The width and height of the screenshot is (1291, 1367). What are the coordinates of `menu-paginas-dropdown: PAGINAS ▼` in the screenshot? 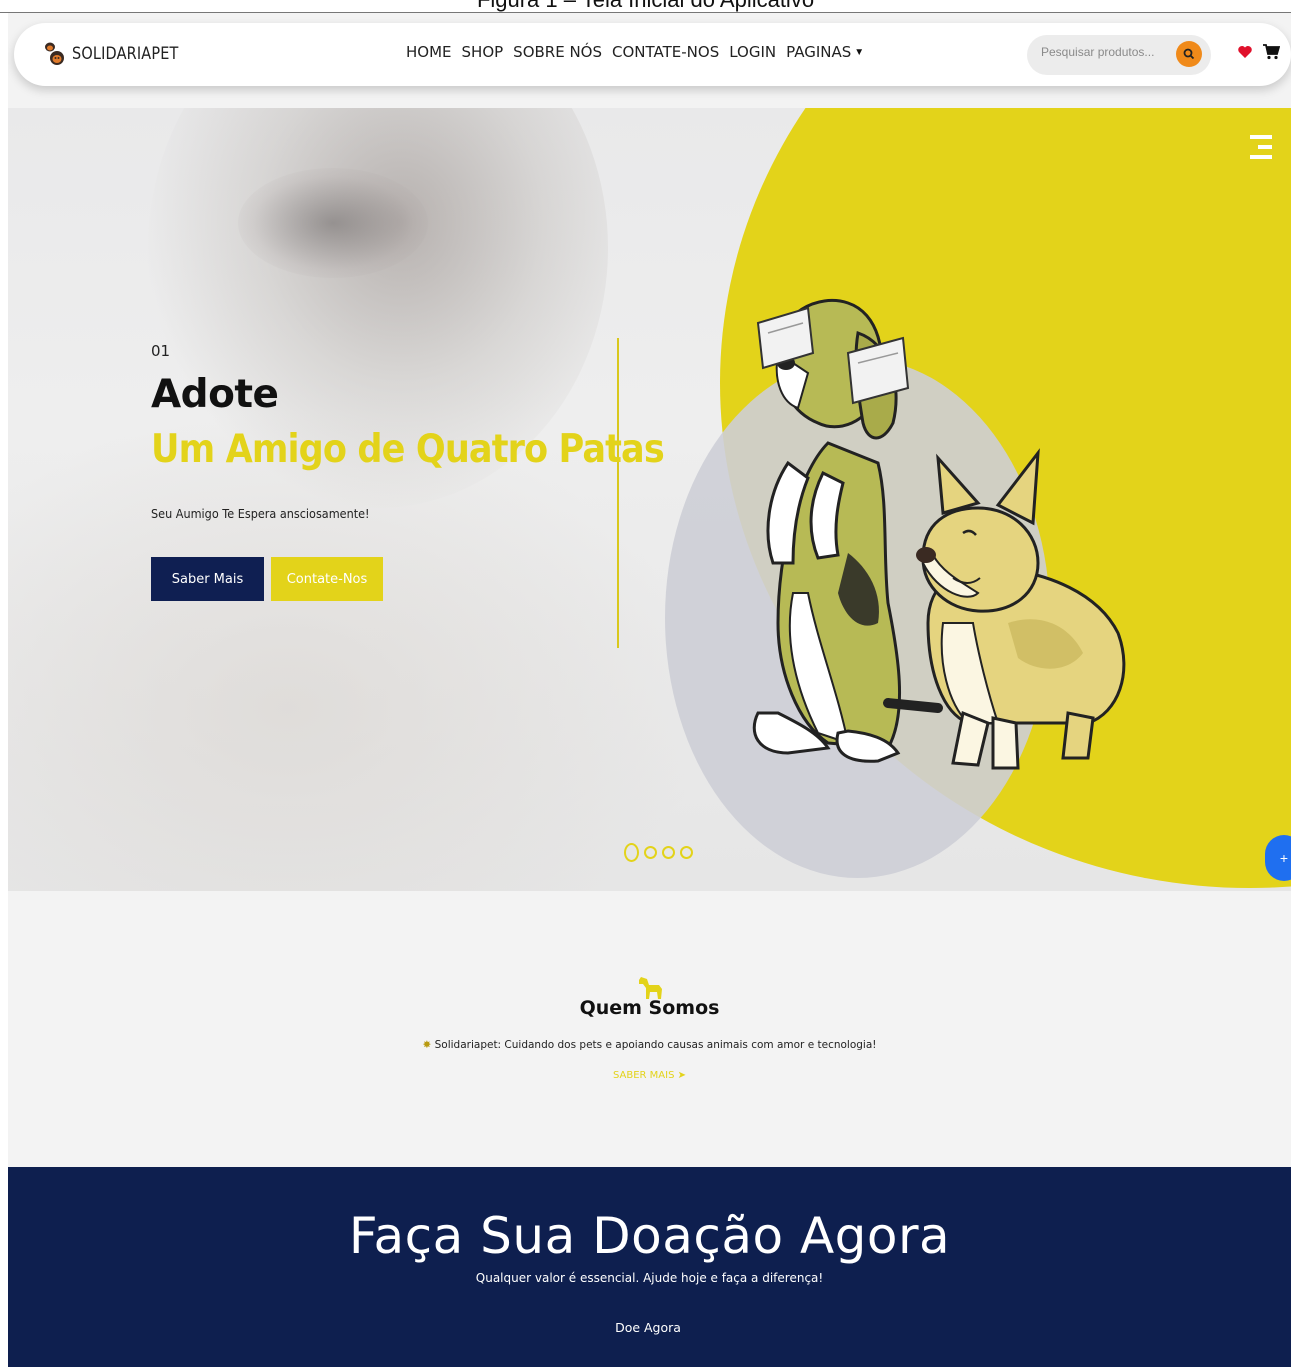 It's located at (825, 52).